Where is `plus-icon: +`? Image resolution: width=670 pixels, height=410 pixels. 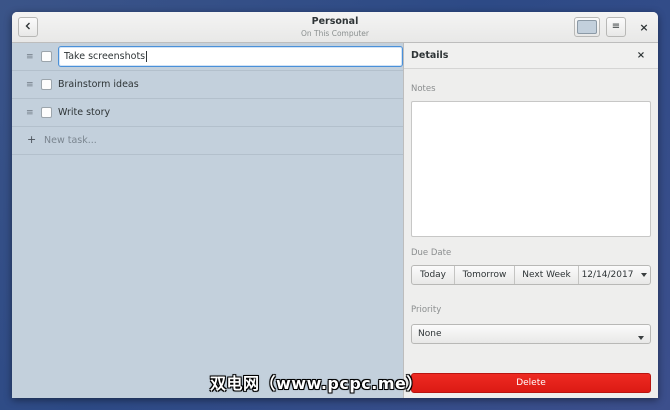
plus-icon: + is located at coordinates (32, 139).